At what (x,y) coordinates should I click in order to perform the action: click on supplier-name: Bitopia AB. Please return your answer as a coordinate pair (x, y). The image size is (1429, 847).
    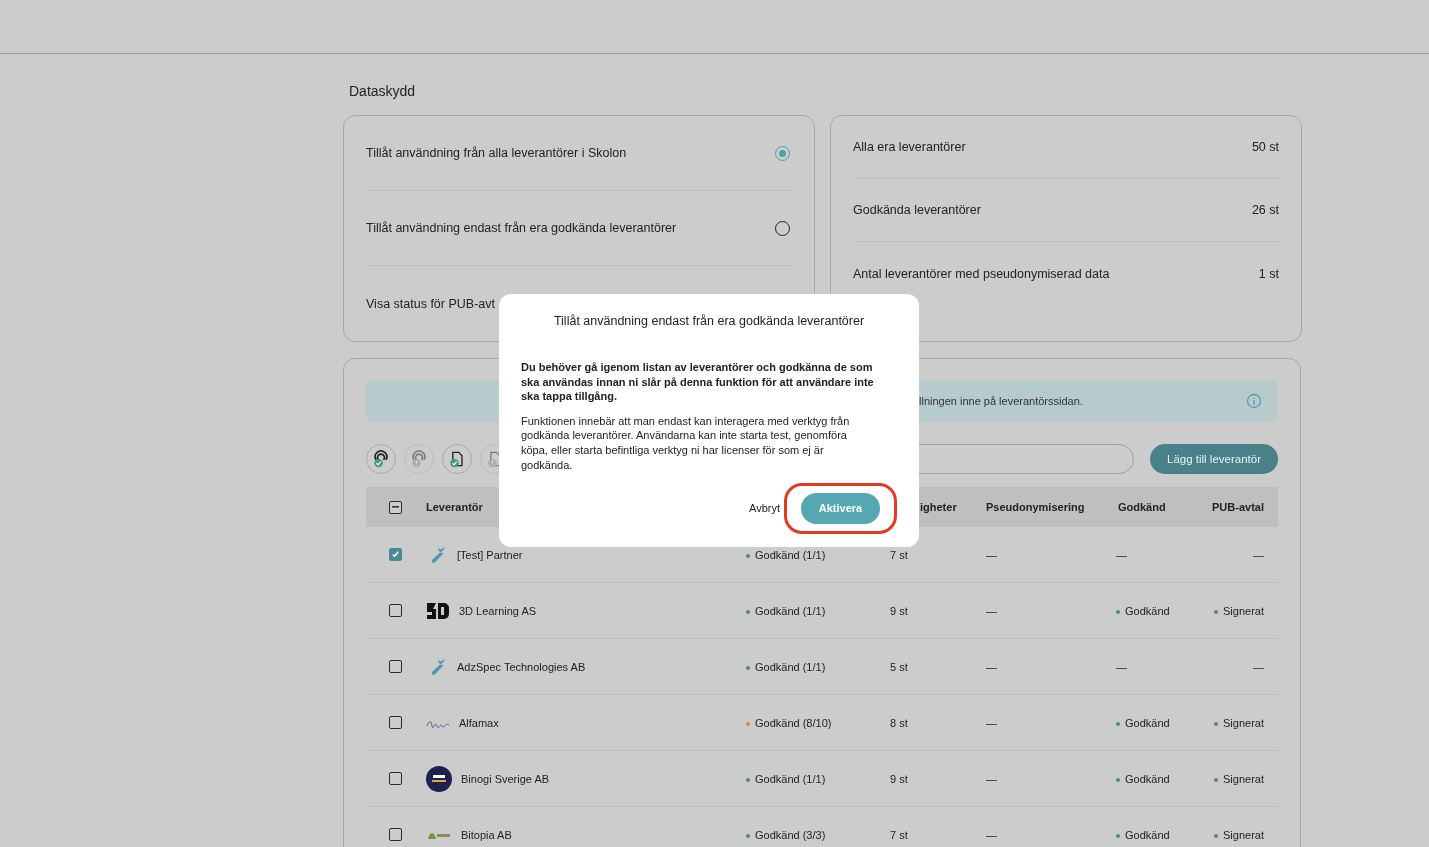
    Looking at the image, I should click on (486, 834).